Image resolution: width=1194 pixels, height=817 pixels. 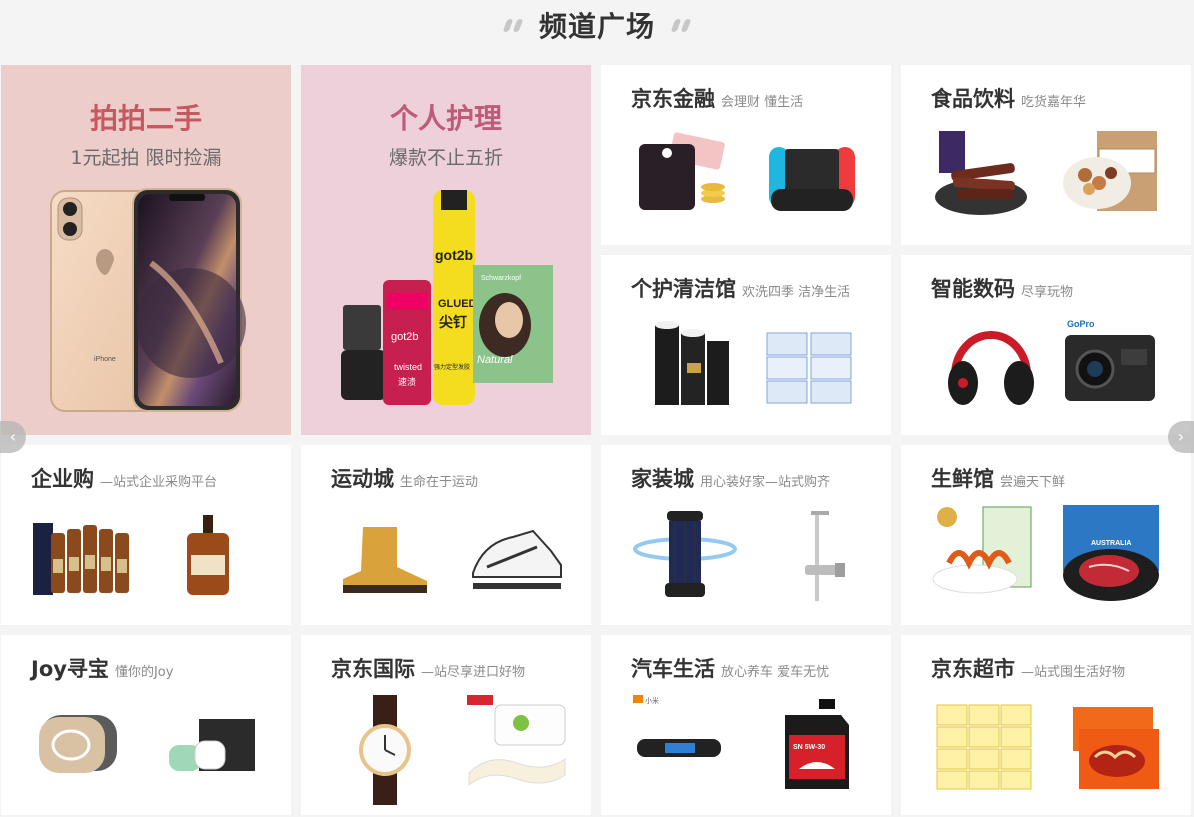 I want to click on tile-title: 个护清洁馆, so click(x=683, y=289).